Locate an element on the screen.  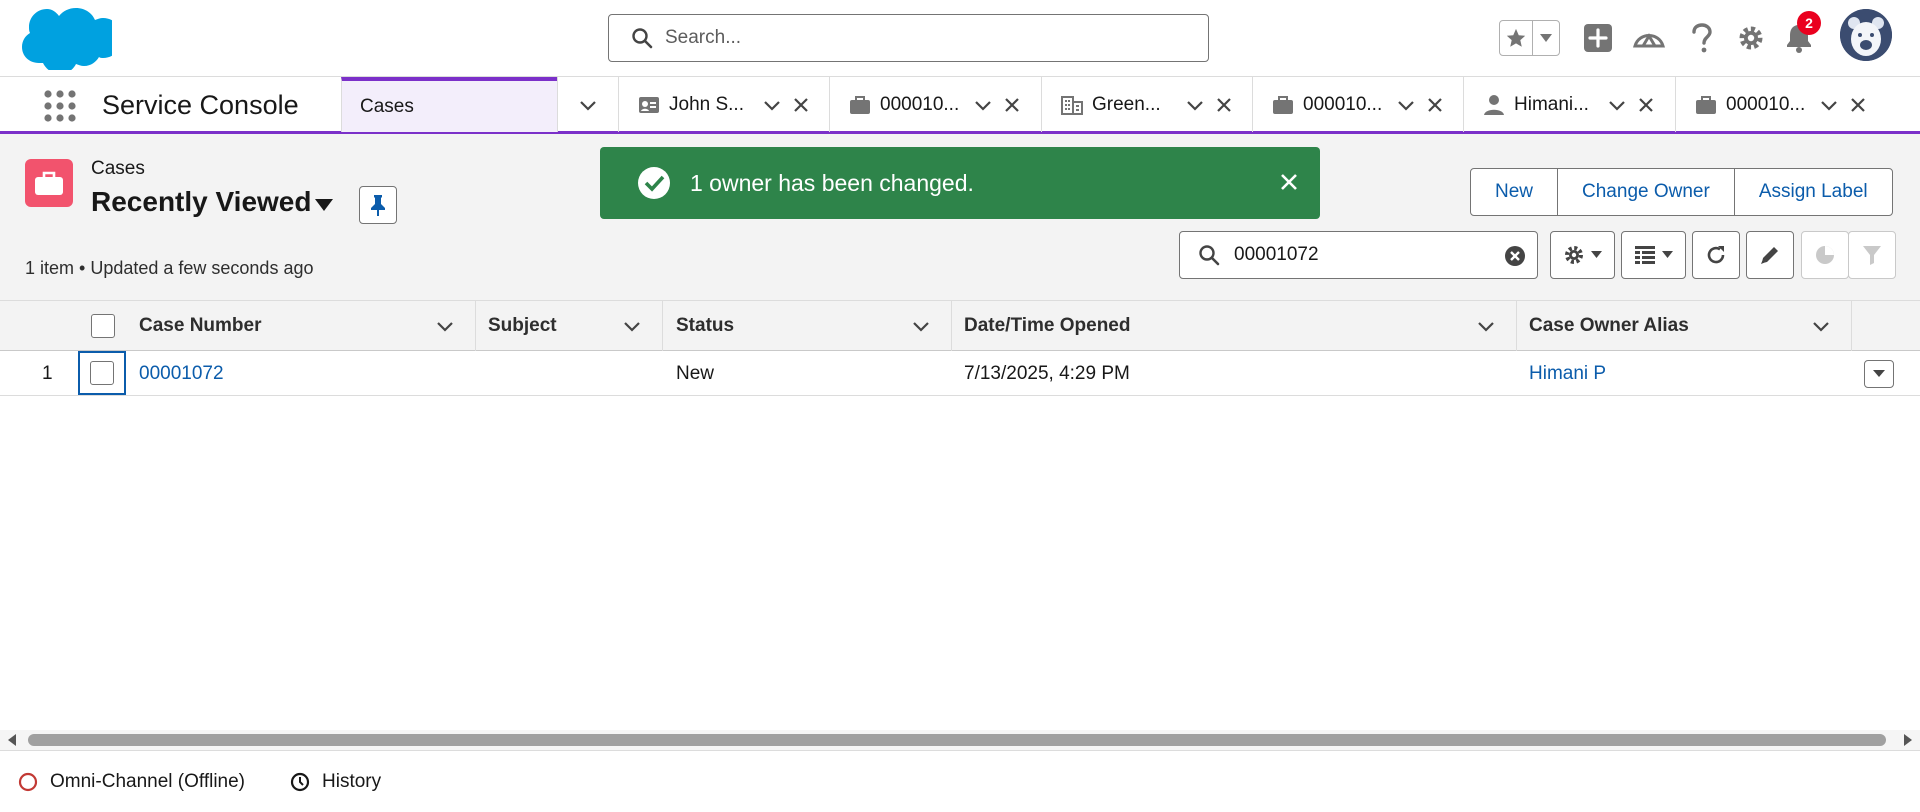
pie-chart-icon is located at coordinates (1825, 255).